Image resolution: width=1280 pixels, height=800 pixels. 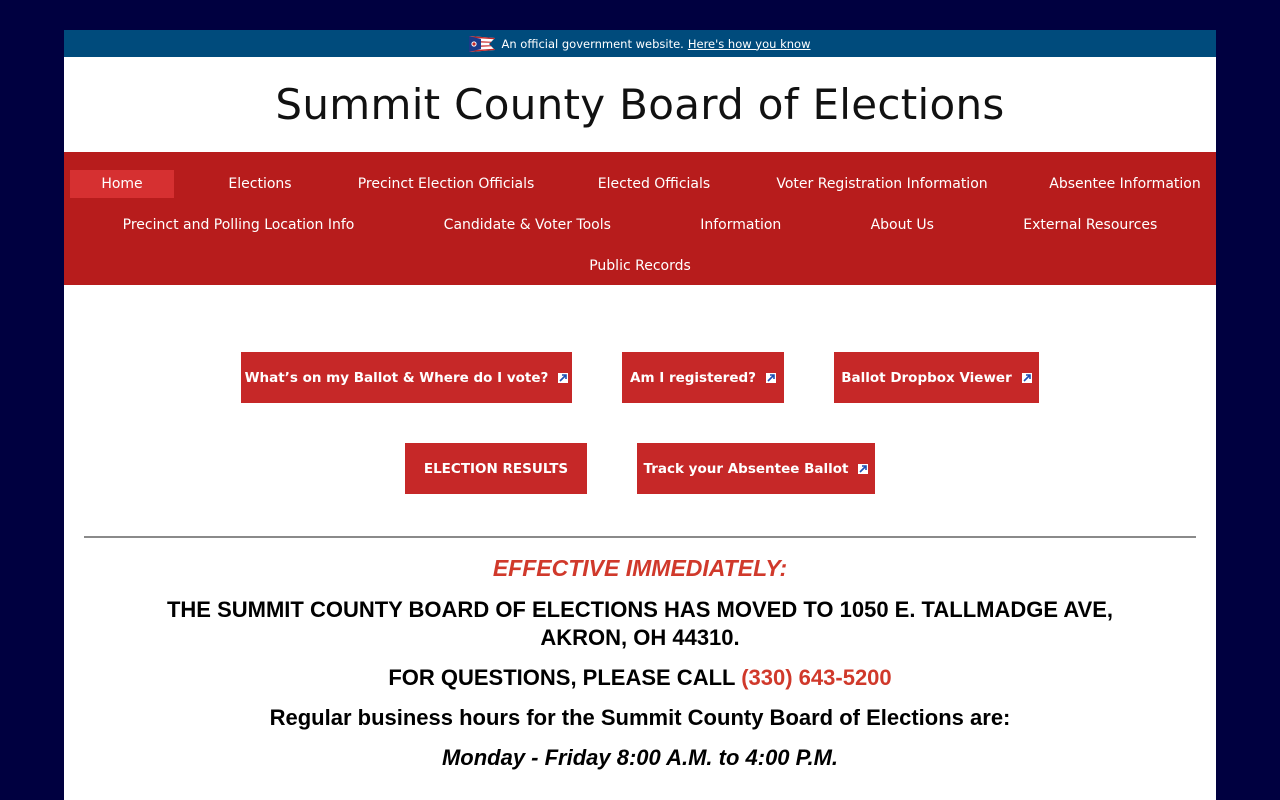 I want to click on nav-row: Public Records, so click(x=640, y=265).